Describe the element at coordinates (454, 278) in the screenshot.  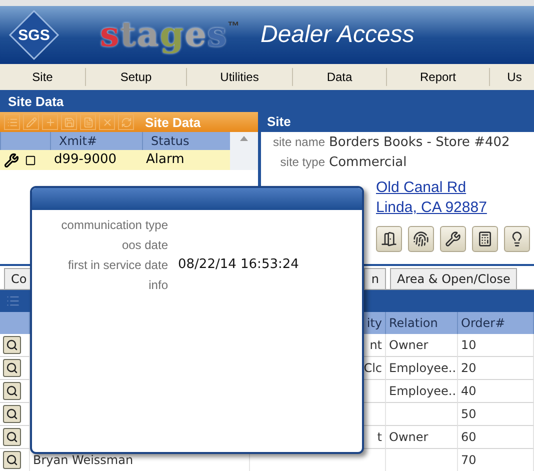
I see `tab: Area & Open/Close` at that location.